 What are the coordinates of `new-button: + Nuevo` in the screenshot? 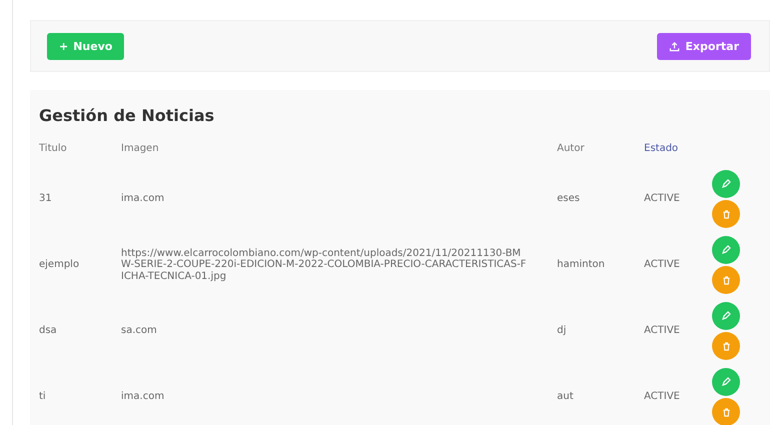 It's located at (85, 46).